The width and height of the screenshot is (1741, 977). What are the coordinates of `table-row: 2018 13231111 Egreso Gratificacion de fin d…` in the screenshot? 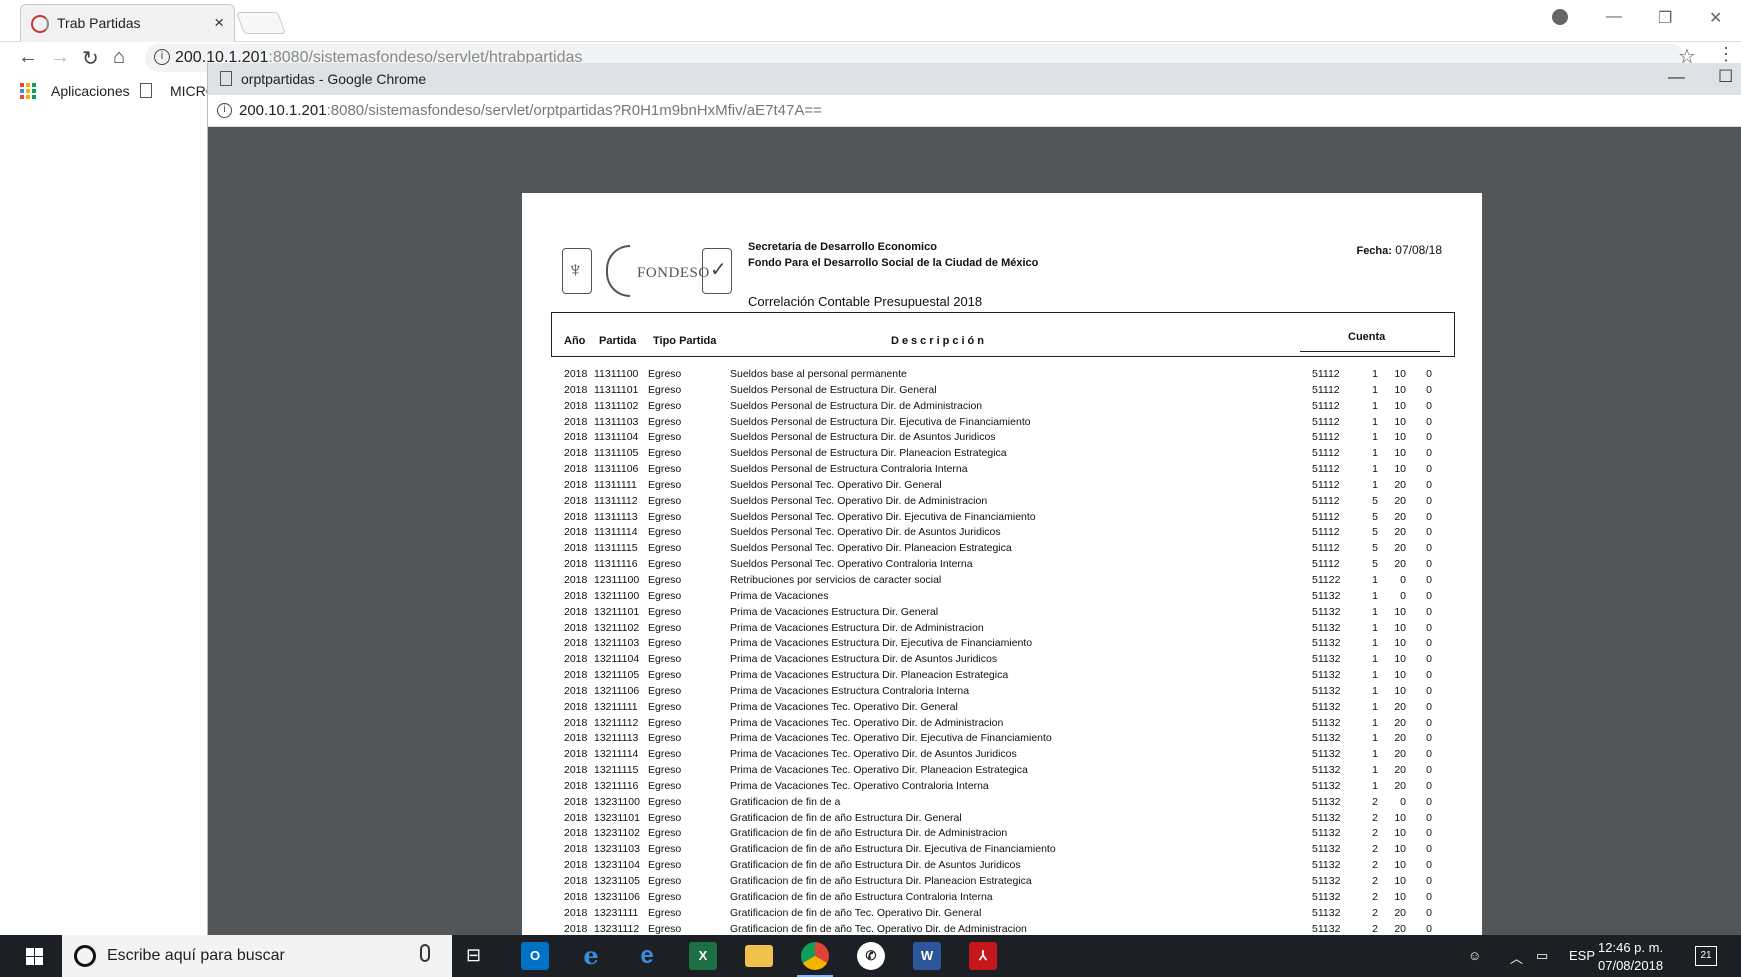 It's located at (1002, 915).